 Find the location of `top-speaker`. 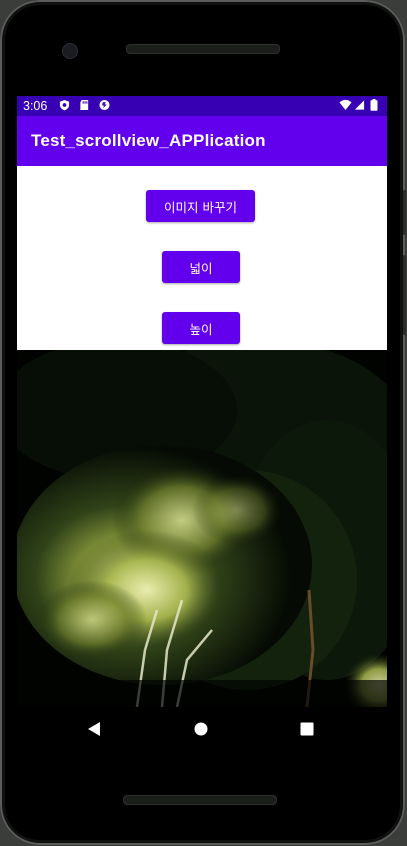

top-speaker is located at coordinates (203, 49).